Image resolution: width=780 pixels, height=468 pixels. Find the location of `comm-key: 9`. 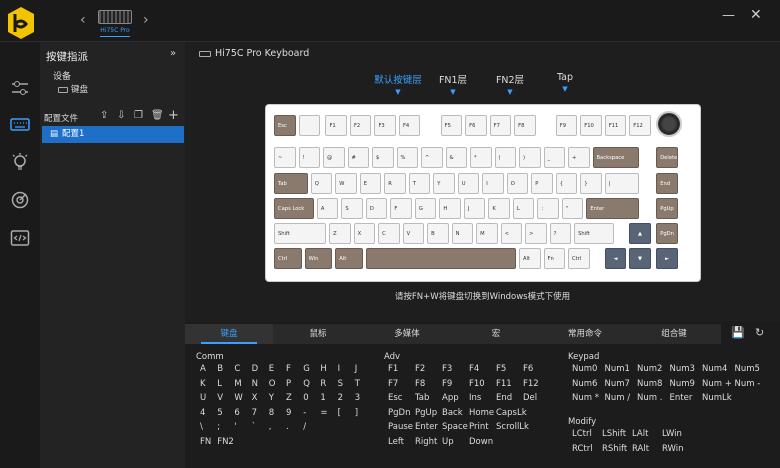

comm-key: 9 is located at coordinates (288, 413).